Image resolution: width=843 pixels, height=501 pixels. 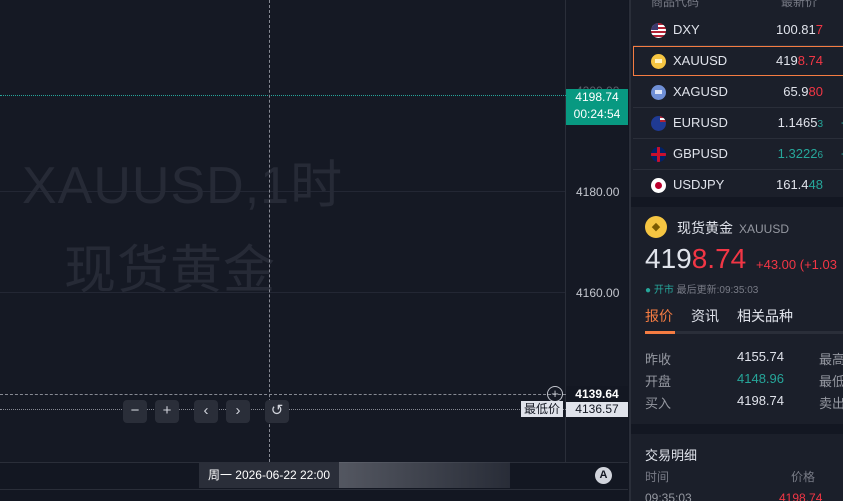 What do you see at coordinates (422, 475) in the screenshot?
I see `time-axis-fade` at bounding box center [422, 475].